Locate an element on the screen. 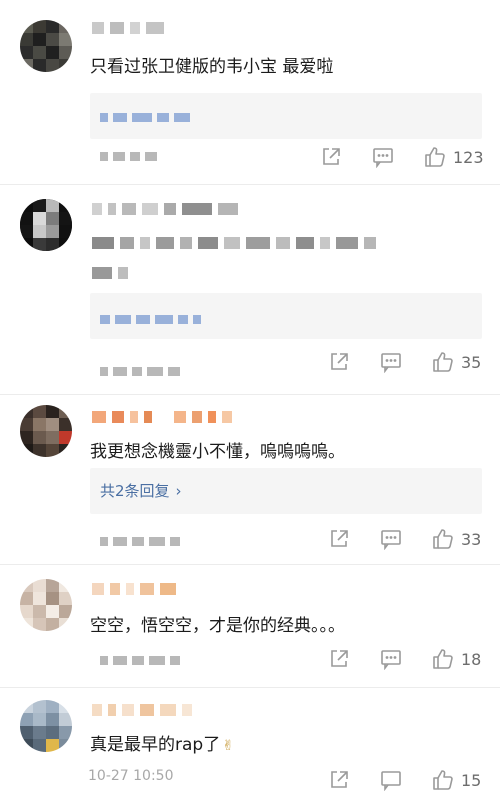 The height and width of the screenshot is (792, 500). comment-actions: 35 is located at coordinates (405, 362).